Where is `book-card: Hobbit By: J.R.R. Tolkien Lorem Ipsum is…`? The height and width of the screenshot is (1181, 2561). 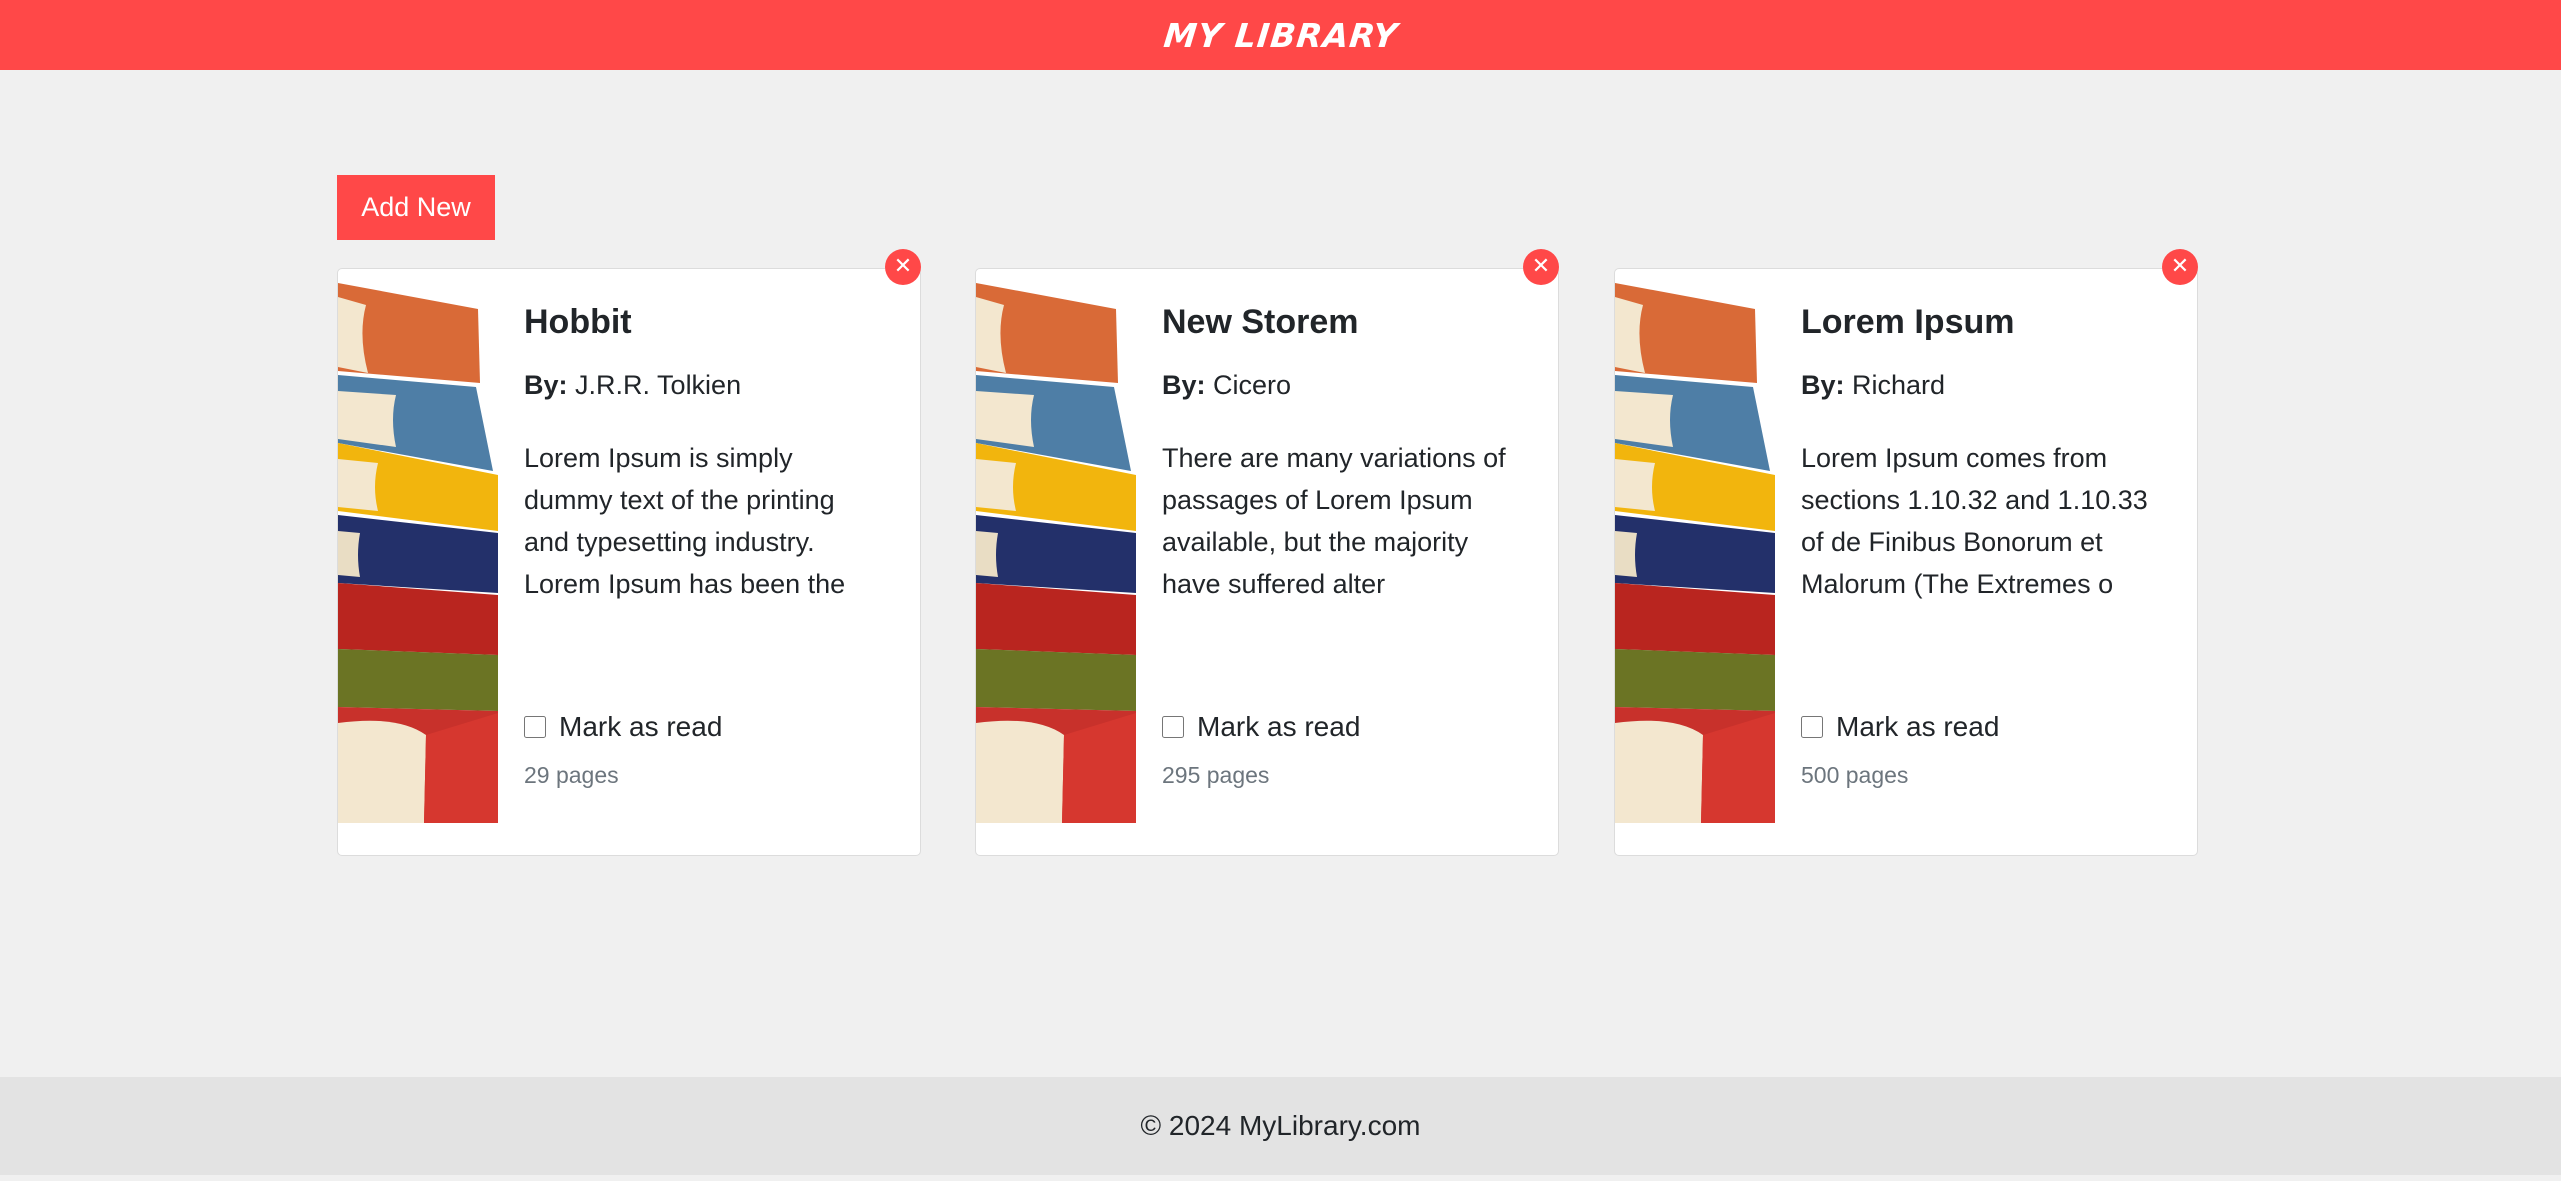 book-card: Hobbit By: J.R.R. Tolkien Lorem Ipsum is… is located at coordinates (629, 552).